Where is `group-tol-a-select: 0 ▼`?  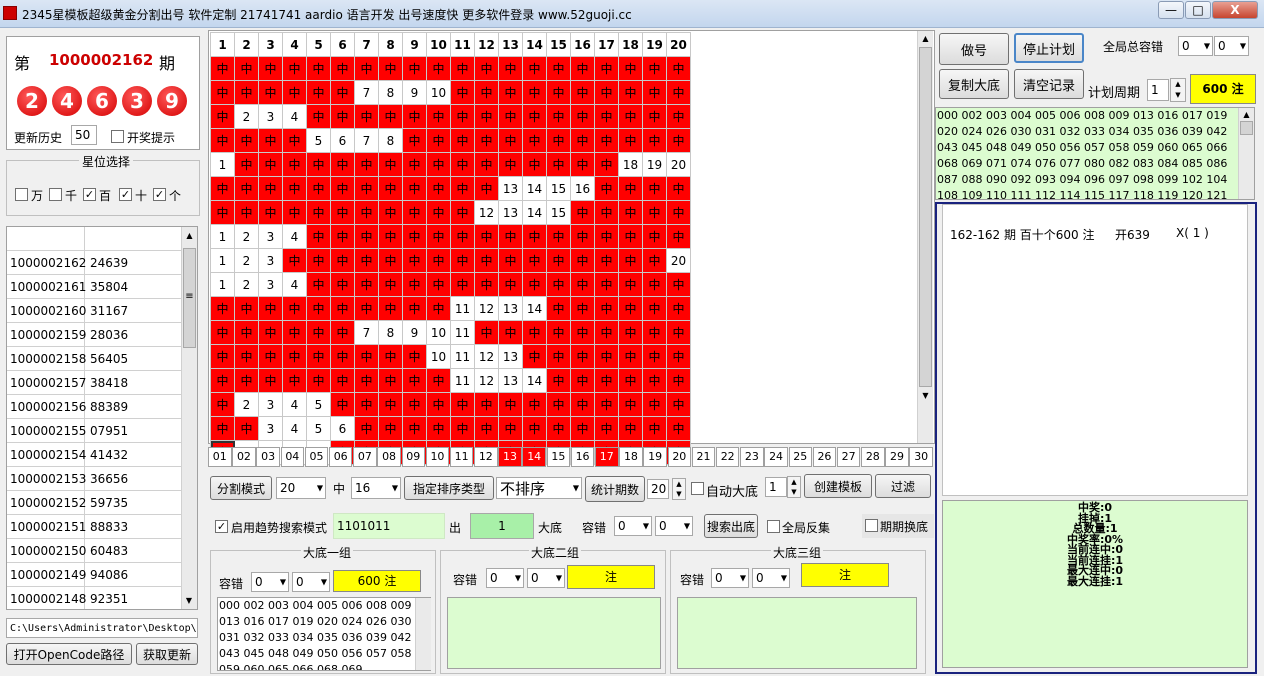 group-tol-a-select: 0 ▼ is located at coordinates (730, 578).